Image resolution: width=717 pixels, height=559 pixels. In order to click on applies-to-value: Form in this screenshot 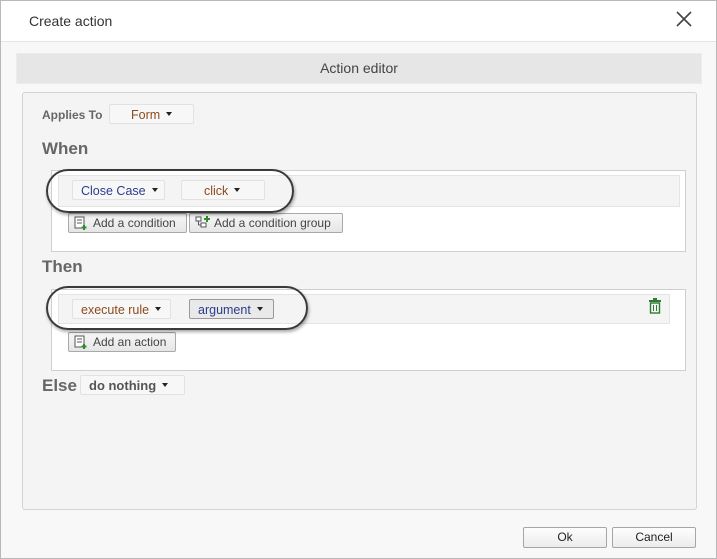, I will do `click(146, 115)`.